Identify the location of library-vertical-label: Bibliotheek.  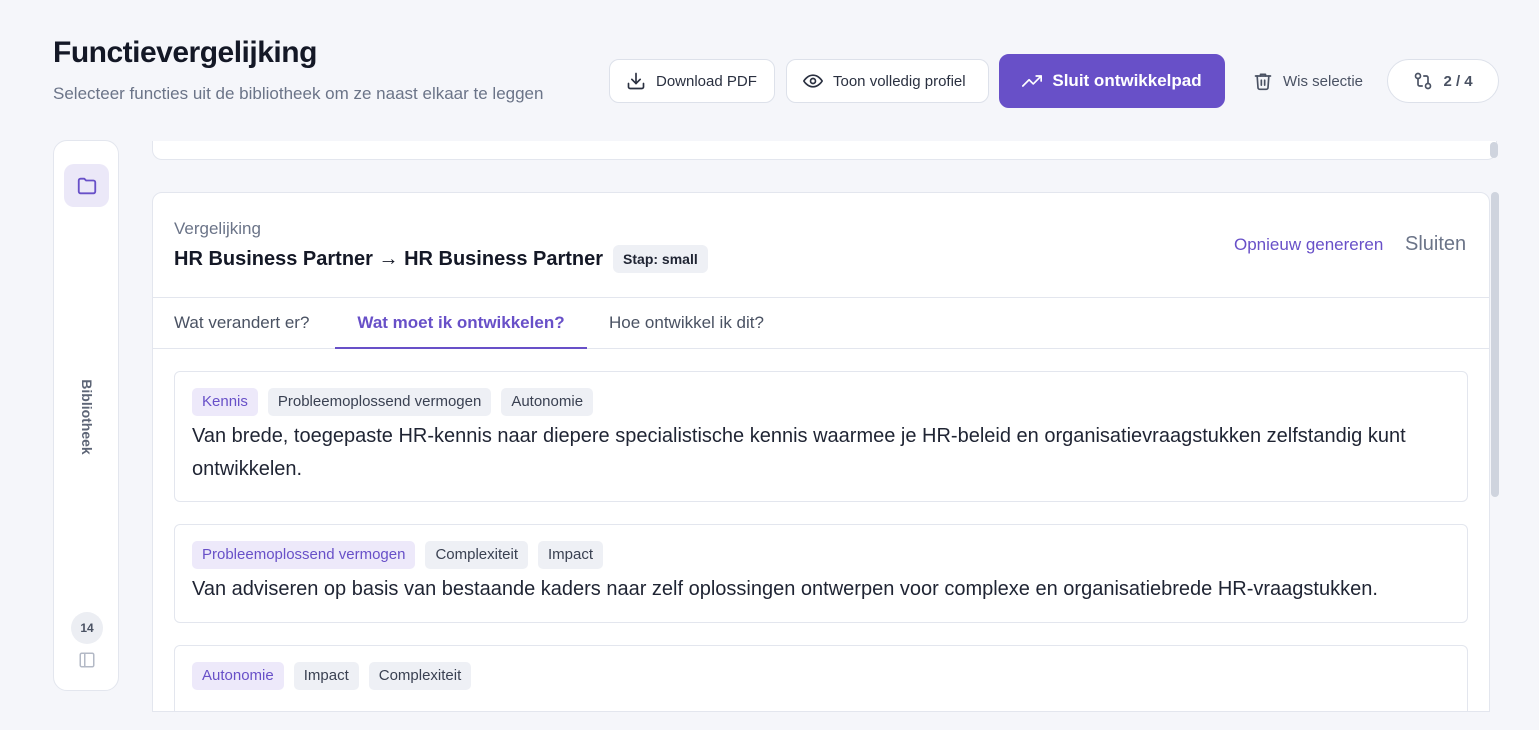
(87, 416).